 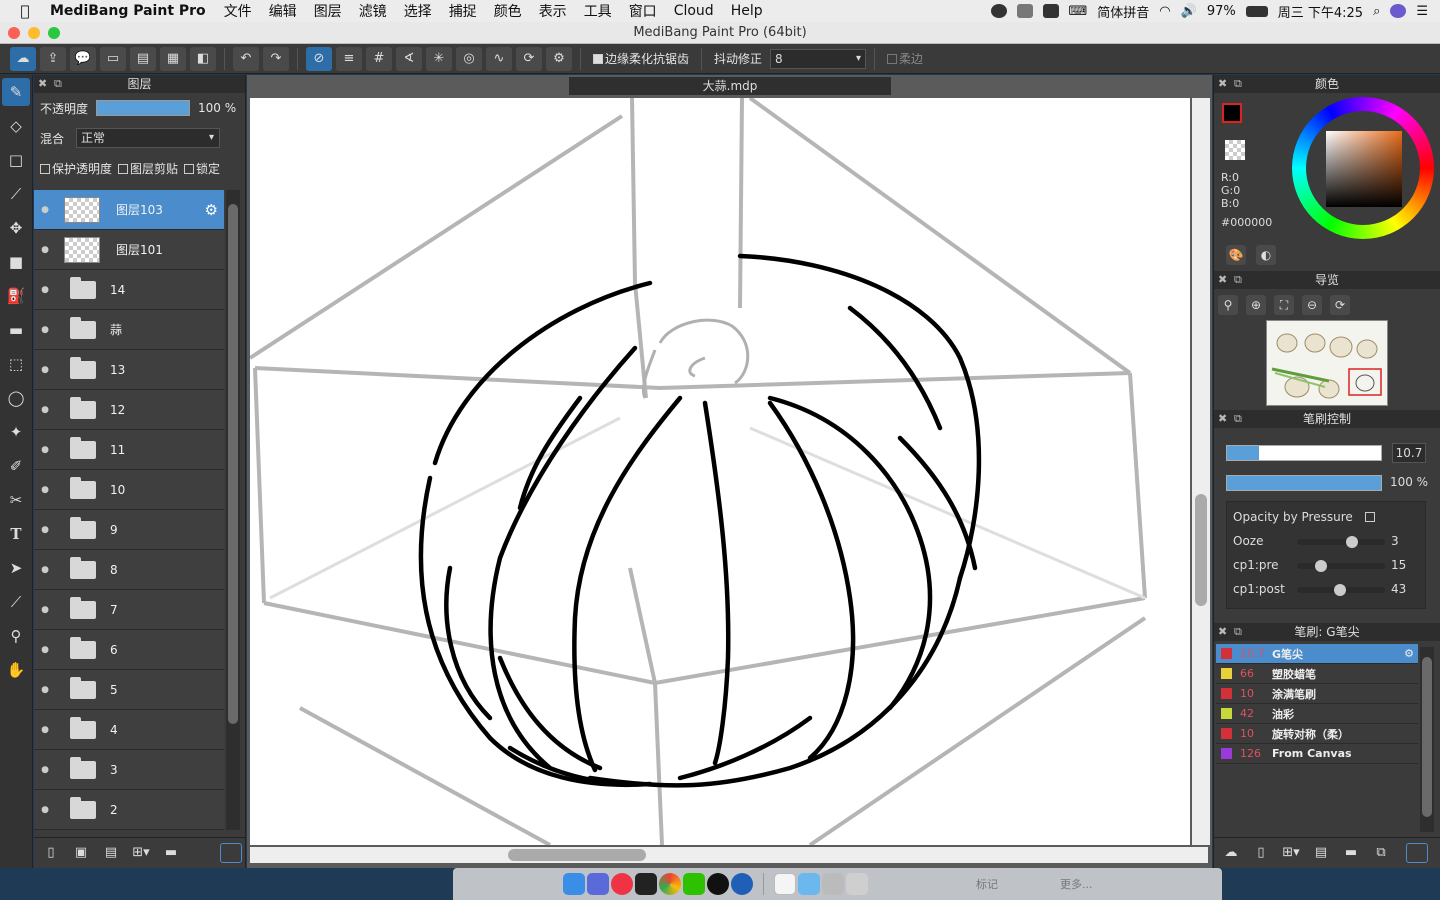 What do you see at coordinates (53, 58) in the screenshot?
I see `share-icon: ⇪` at bounding box center [53, 58].